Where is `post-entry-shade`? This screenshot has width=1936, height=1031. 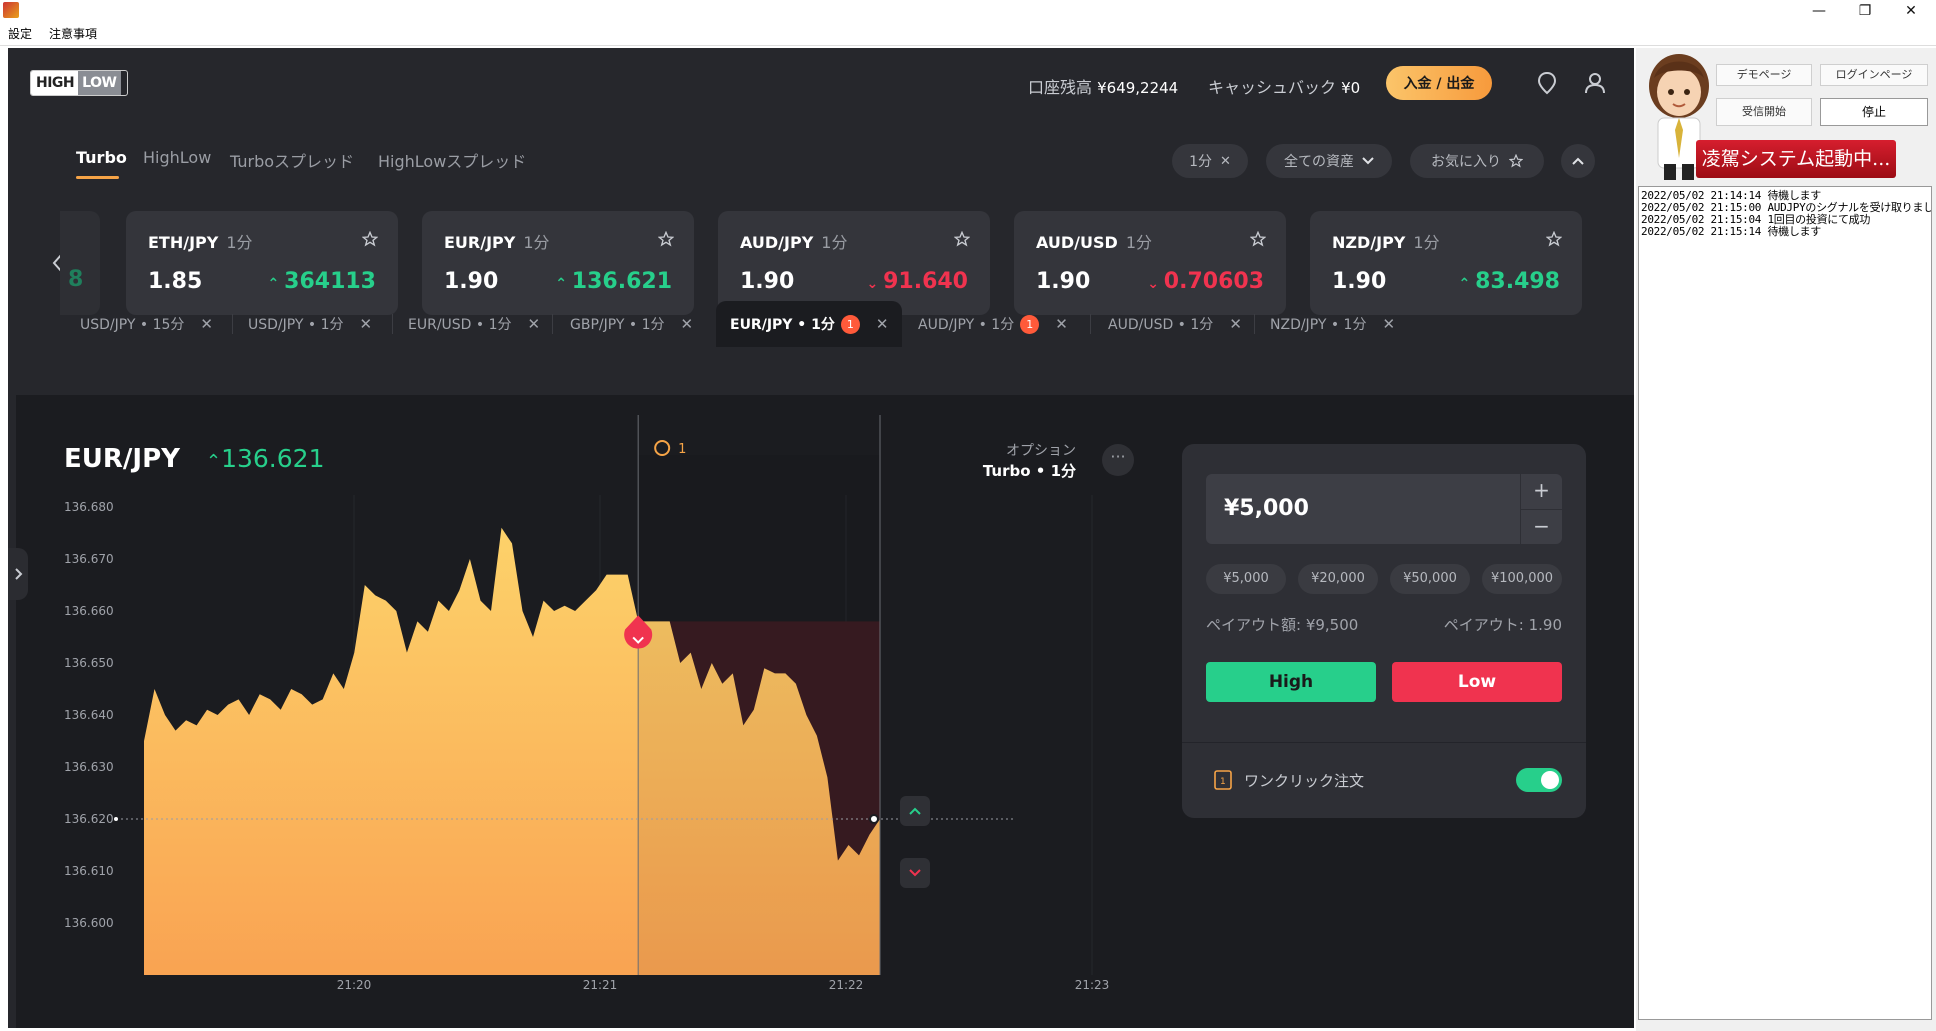
post-entry-shade is located at coordinates (759, 715).